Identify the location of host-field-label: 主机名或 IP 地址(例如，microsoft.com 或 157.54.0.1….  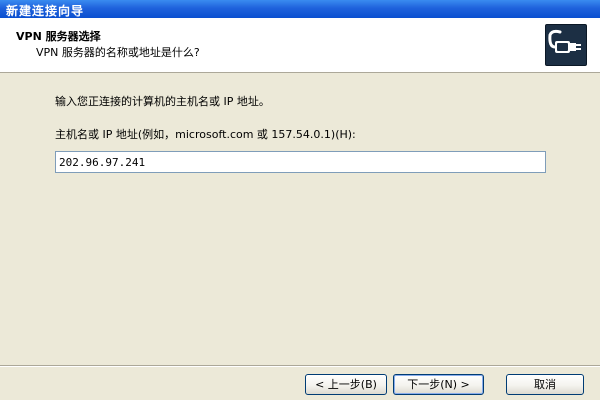
(205, 134).